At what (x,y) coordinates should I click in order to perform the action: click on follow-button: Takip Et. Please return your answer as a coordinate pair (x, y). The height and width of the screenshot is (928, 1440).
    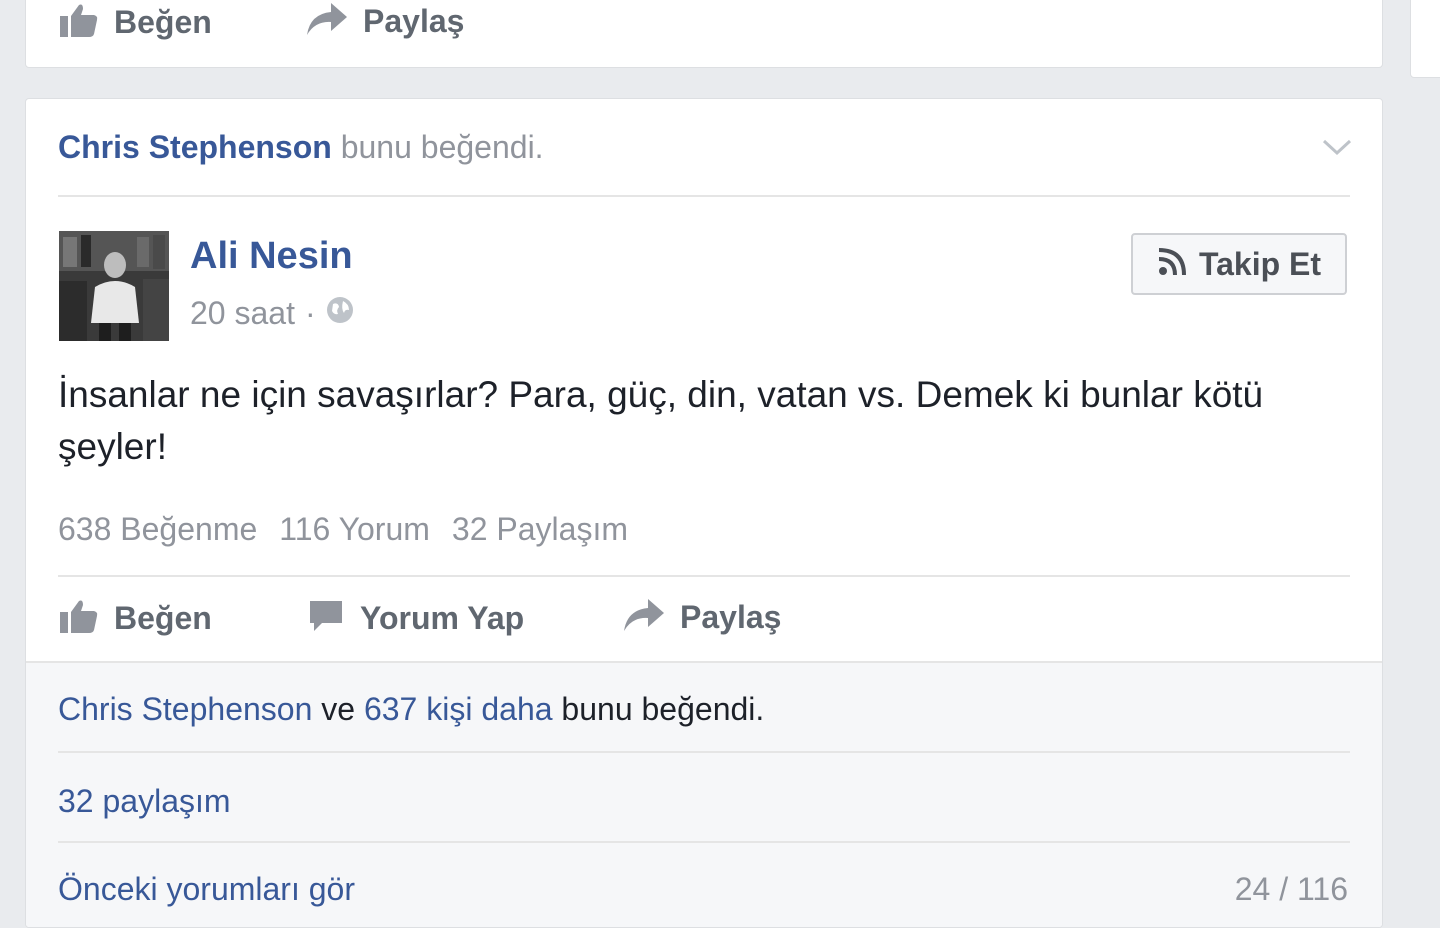
    Looking at the image, I should click on (1239, 264).